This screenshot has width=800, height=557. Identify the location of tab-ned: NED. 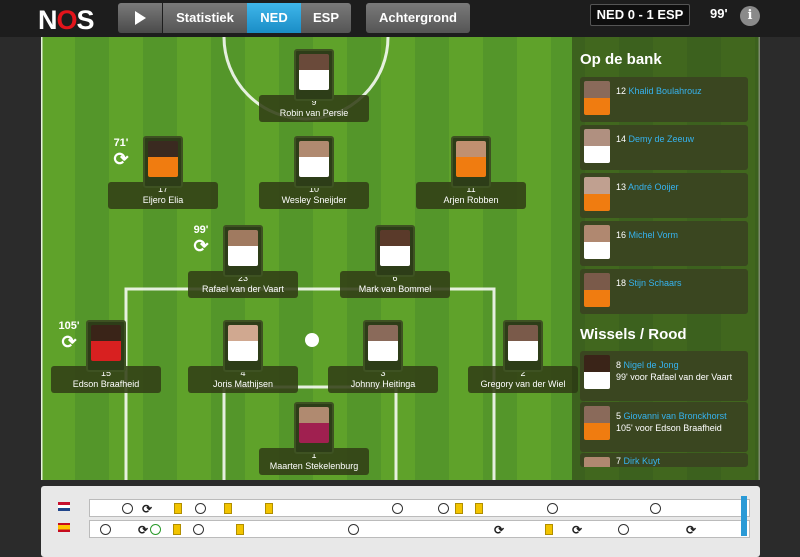
(274, 18).